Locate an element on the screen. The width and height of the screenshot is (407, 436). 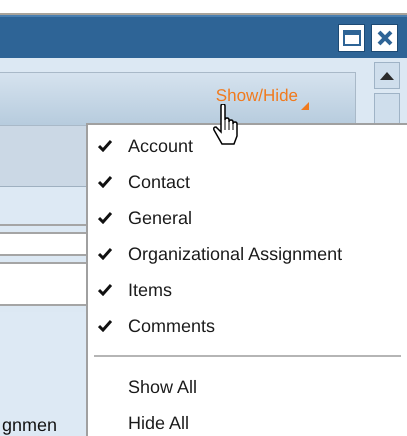
menu-item: Account is located at coordinates (247, 146).